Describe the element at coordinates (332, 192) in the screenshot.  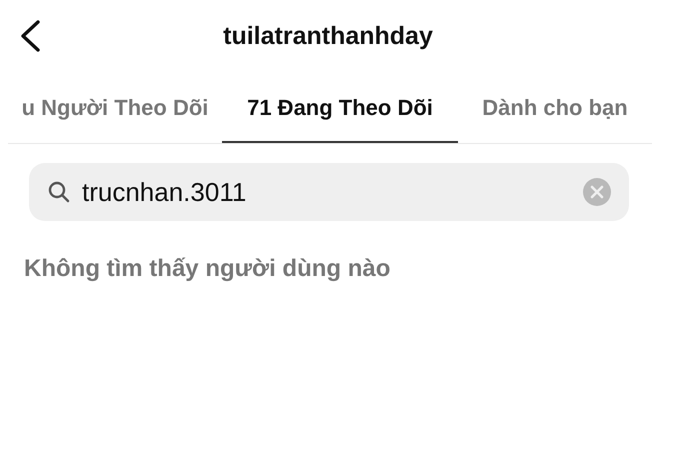
I see `search-input: trucnhan.3011` at that location.